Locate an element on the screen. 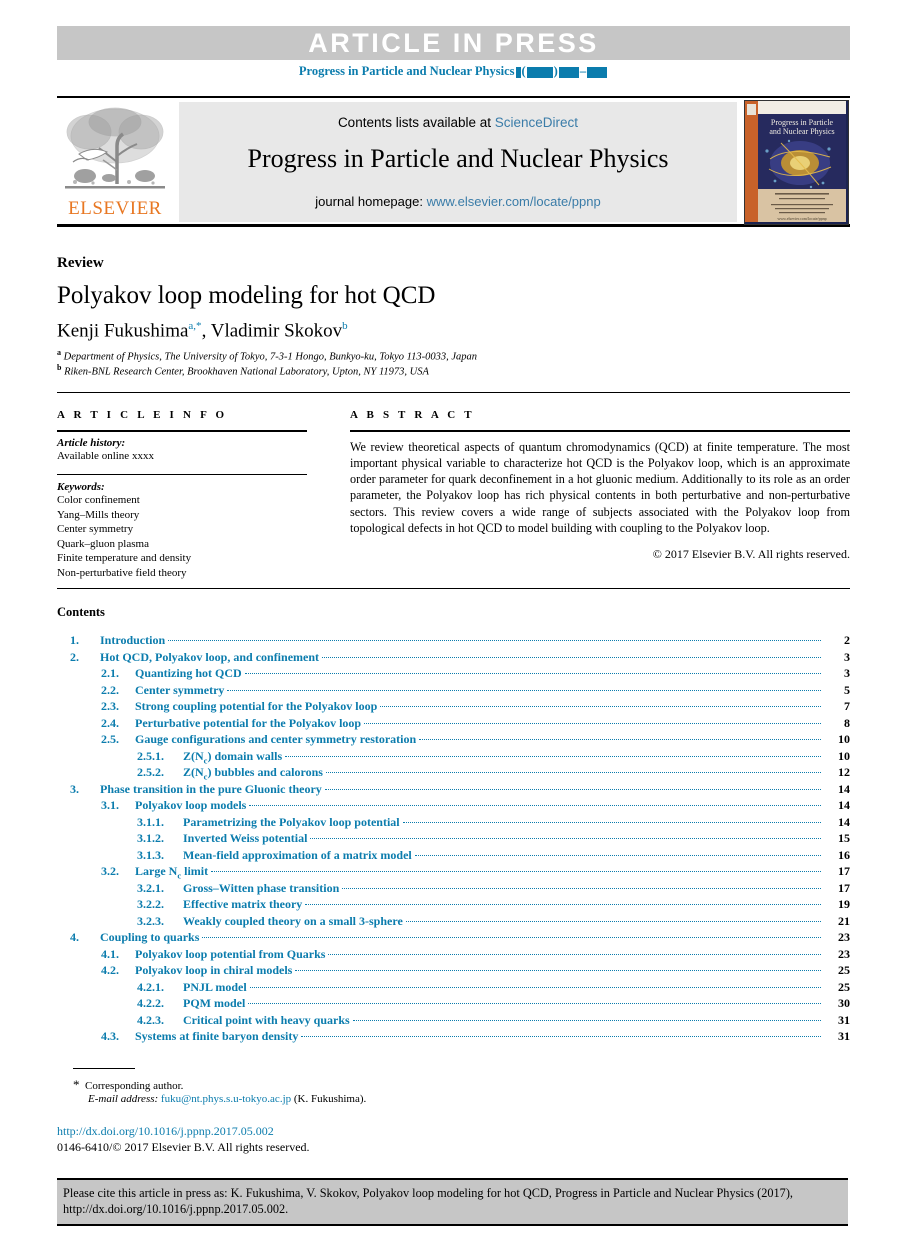 The height and width of the screenshot is (1238, 907). toc-entry: 4.2.3. Critical point with heavy quarks 31 is located at coordinates (453, 1020).